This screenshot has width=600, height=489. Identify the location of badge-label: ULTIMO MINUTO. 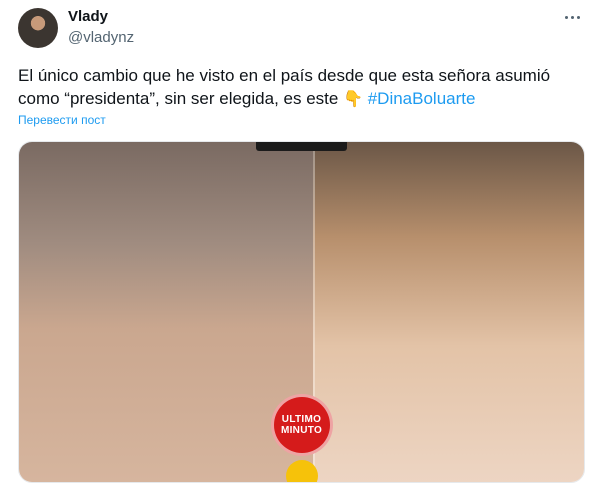
(301, 425).